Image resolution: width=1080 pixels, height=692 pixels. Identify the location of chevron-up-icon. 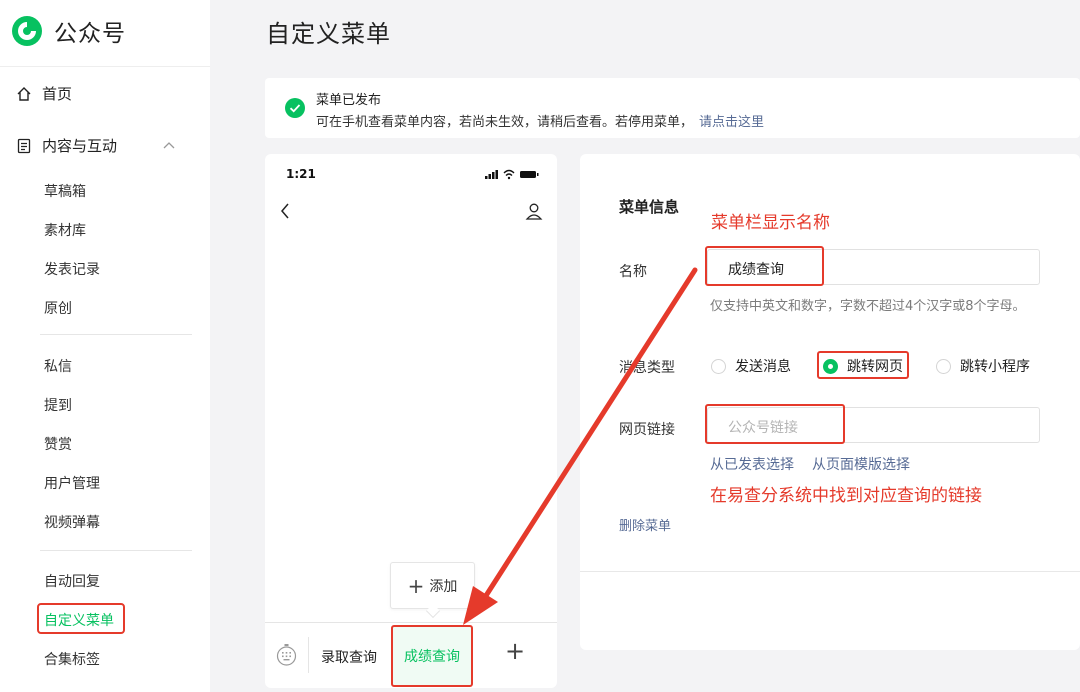
(169, 145).